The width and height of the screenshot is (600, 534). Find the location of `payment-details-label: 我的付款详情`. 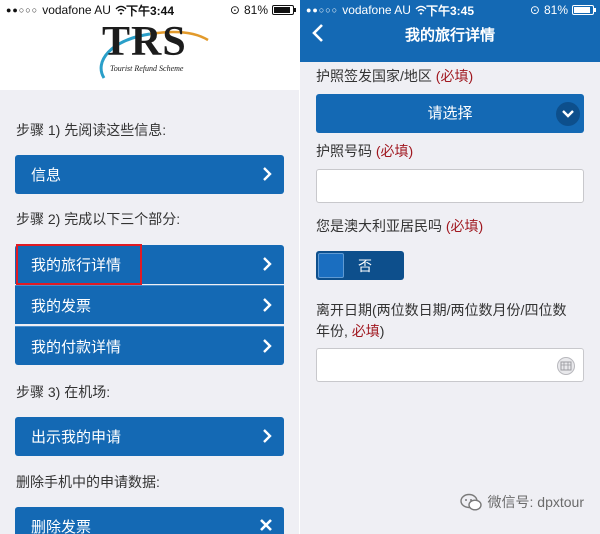

payment-details-label: 我的付款详情 is located at coordinates (76, 347).